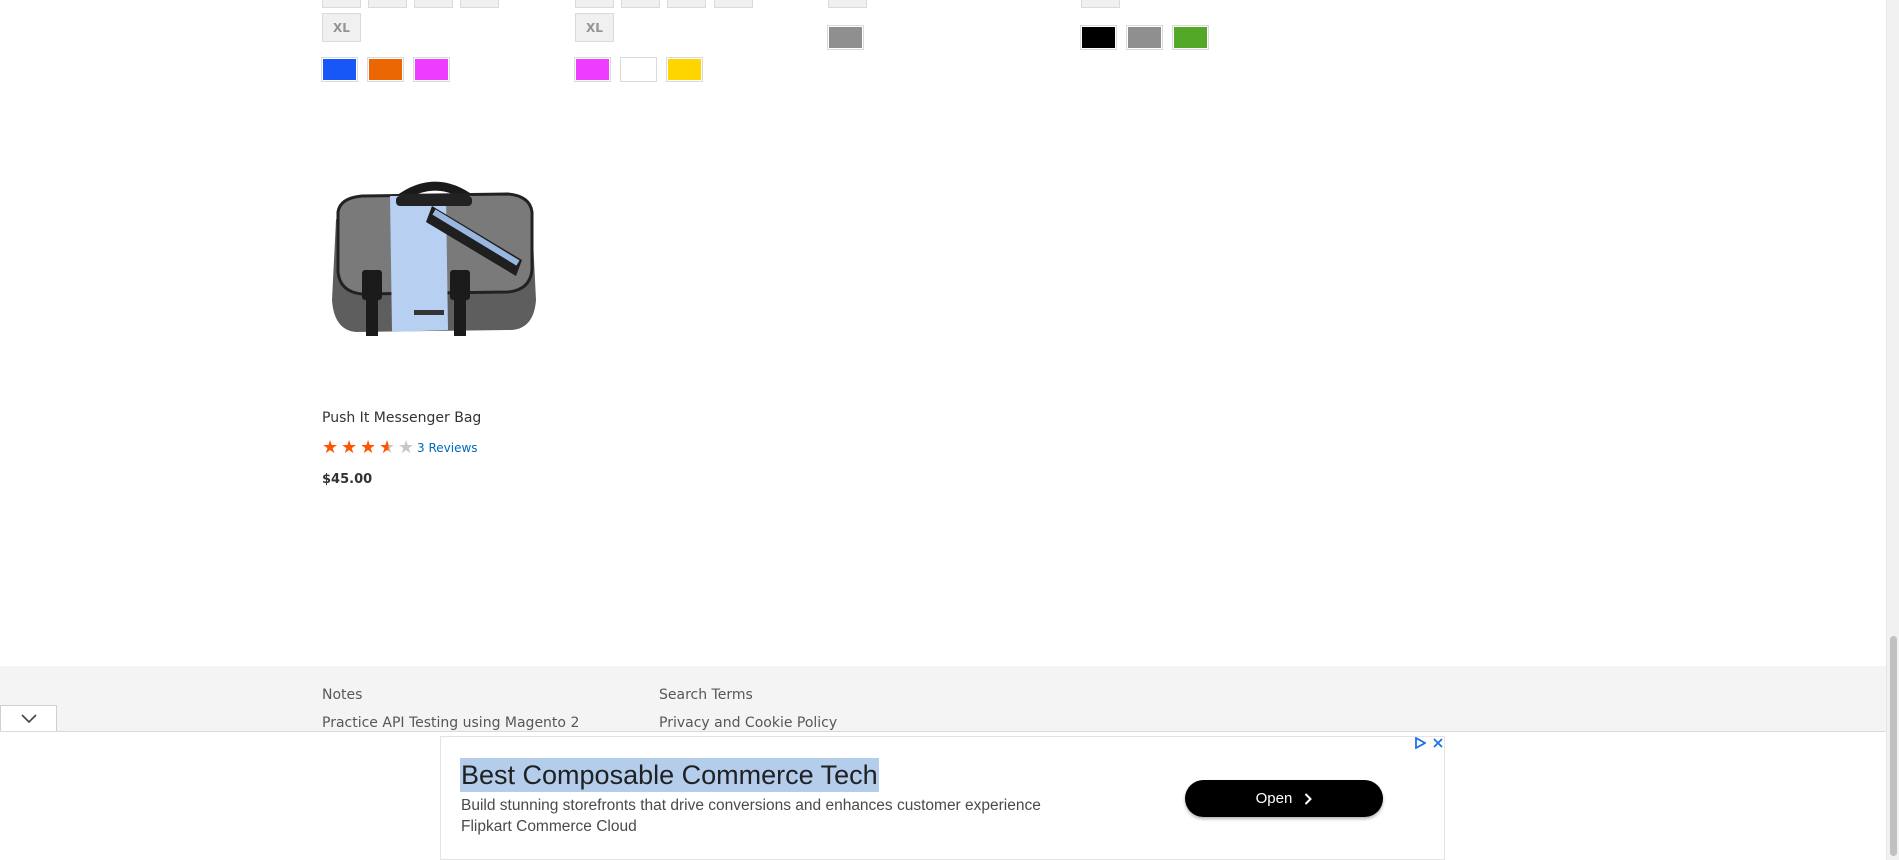 This screenshot has height=860, width=1899. I want to click on star-half-icon: ★, so click(388, 448).